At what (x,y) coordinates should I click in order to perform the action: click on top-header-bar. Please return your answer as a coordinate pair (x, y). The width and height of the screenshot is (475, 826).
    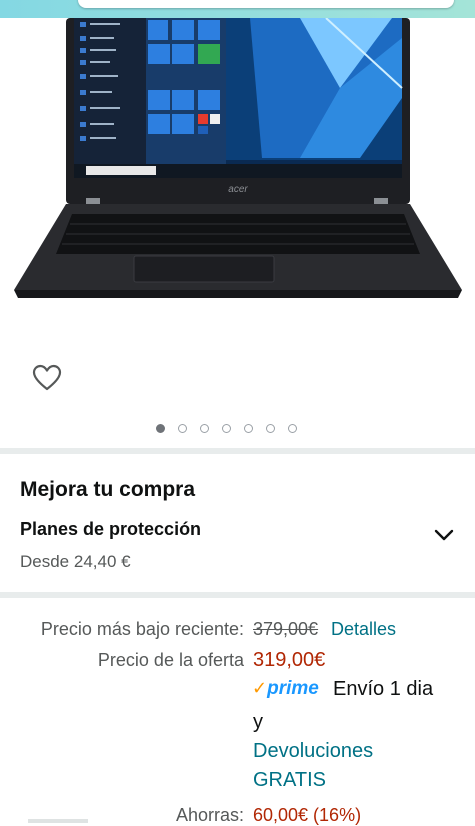
    Looking at the image, I should click on (237, 9).